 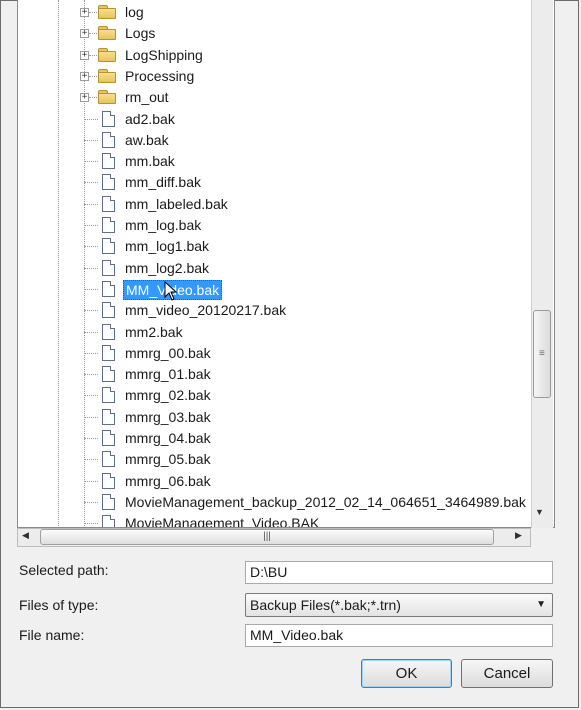 What do you see at coordinates (147, 97) in the screenshot?
I see `tree-item-label: rm_out` at bounding box center [147, 97].